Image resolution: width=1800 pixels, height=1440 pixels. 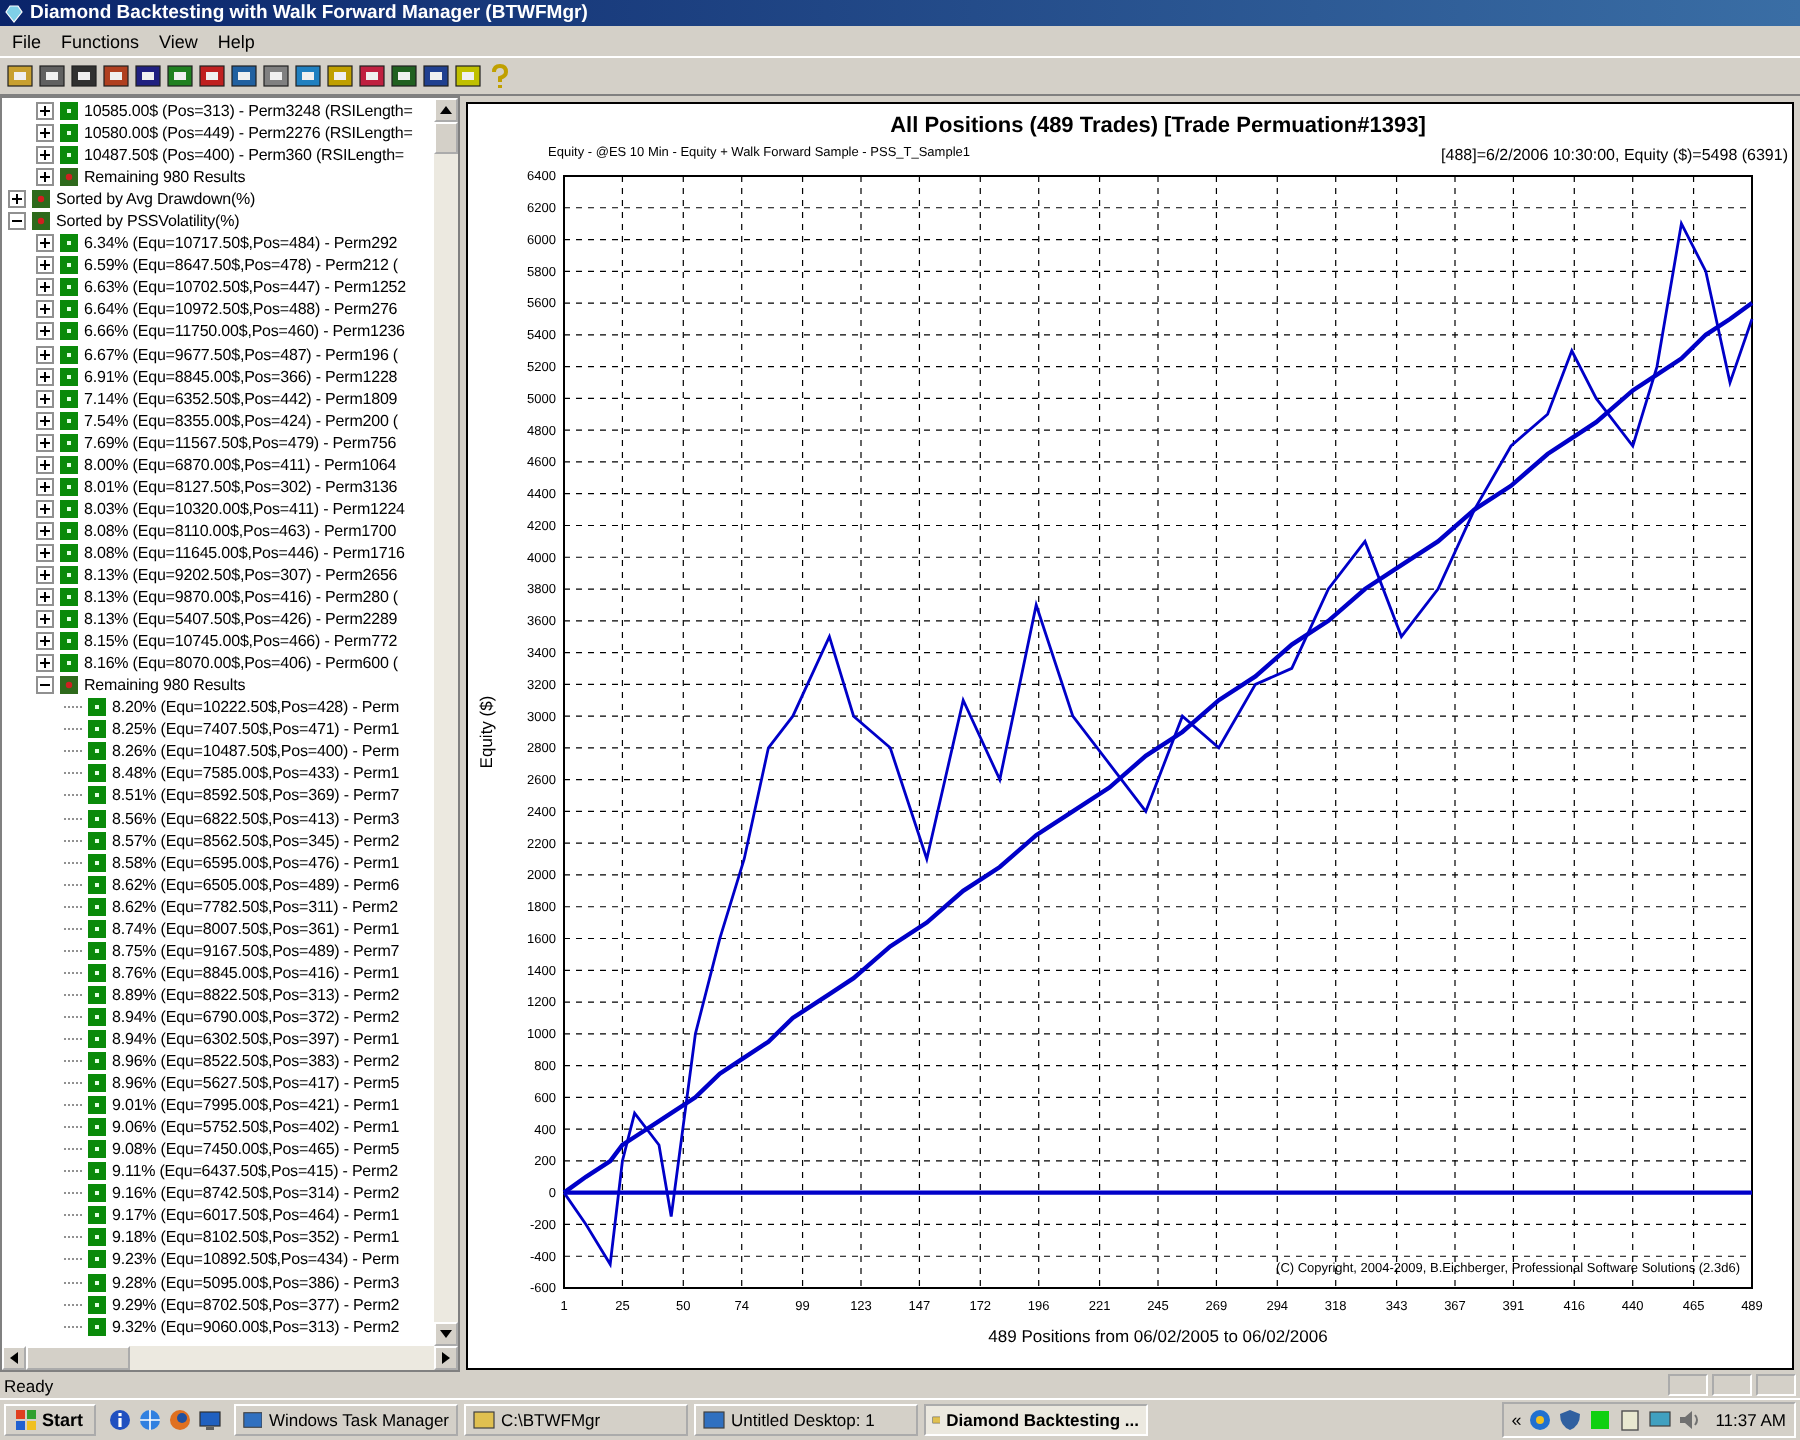 I want to click on scroll-down-icon, so click(x=446, y=1334).